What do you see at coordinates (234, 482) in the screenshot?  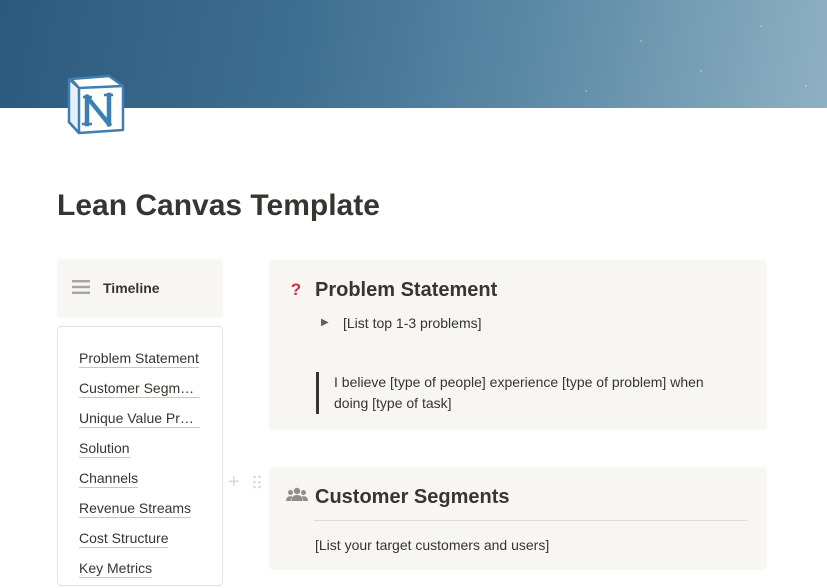 I see `add-block-icon: +` at bounding box center [234, 482].